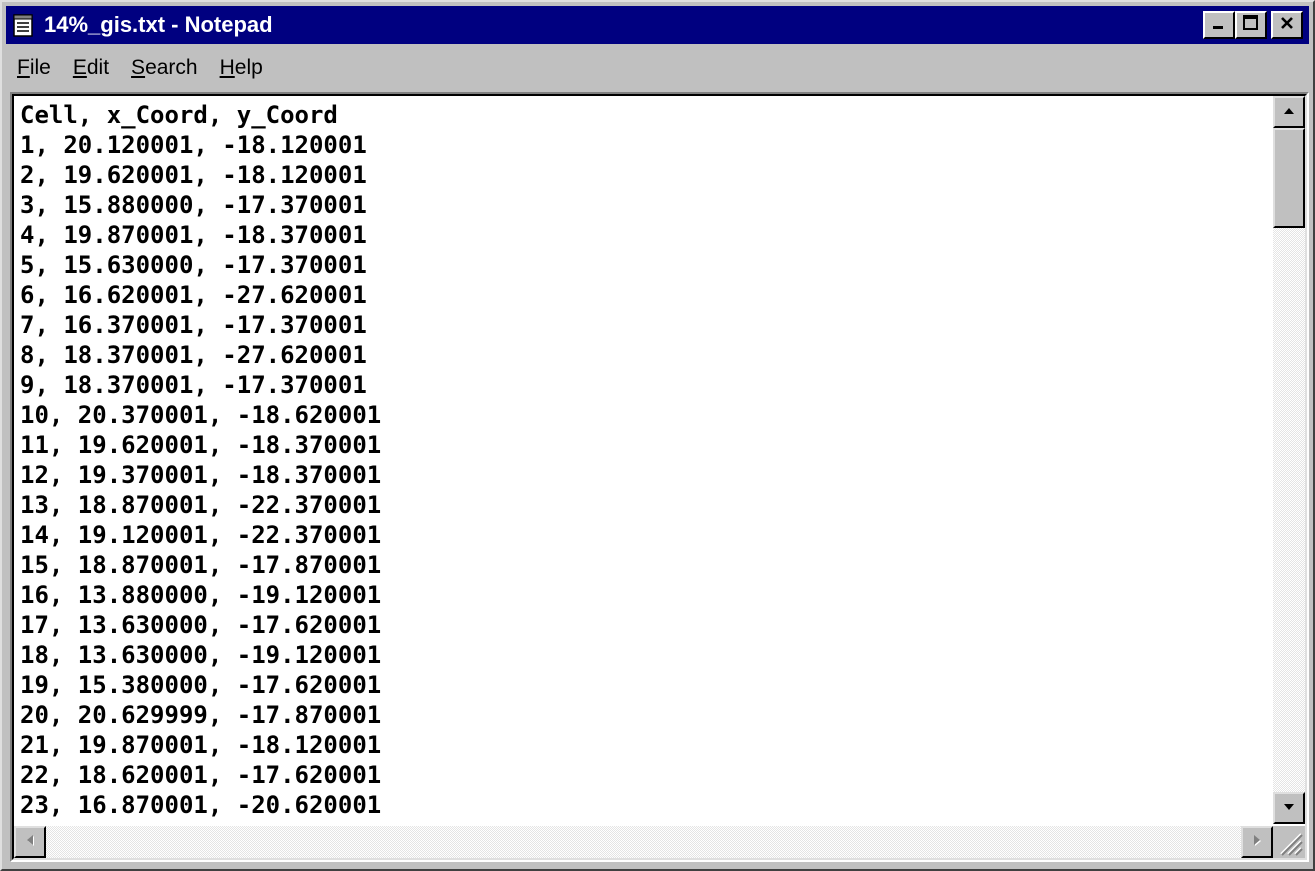 The height and width of the screenshot is (871, 1315). I want to click on text-line: 9, 18.370001, -17.370001, so click(193, 385).